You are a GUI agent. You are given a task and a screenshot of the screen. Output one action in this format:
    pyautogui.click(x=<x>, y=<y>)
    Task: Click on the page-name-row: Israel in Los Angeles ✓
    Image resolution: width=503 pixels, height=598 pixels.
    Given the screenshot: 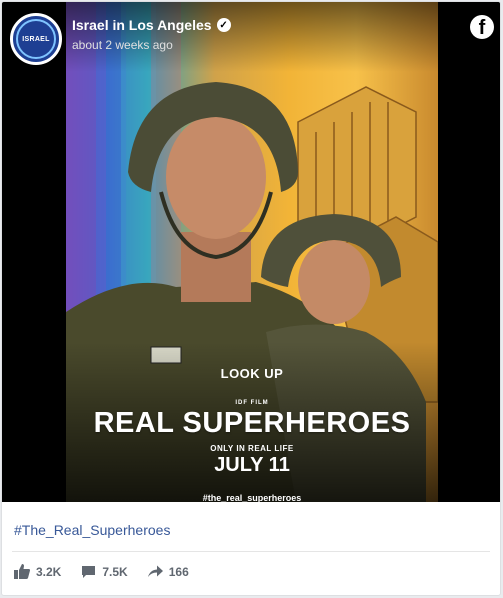 What is the action you would take?
    pyautogui.click(x=151, y=25)
    